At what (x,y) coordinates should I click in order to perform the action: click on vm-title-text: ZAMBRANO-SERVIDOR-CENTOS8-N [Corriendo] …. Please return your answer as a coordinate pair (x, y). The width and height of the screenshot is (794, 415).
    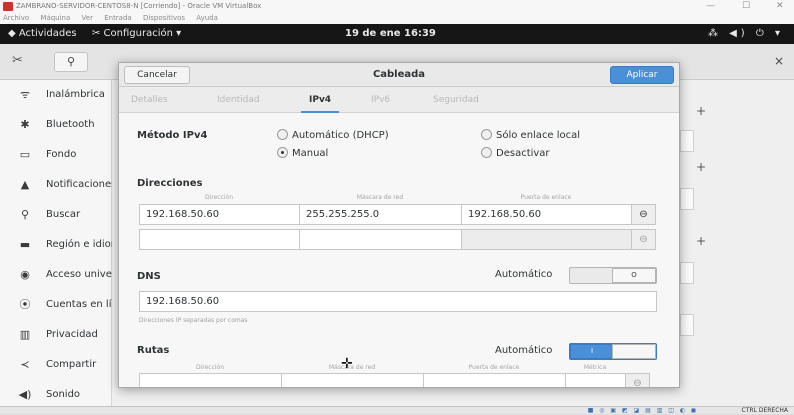
    Looking at the image, I should click on (139, 6).